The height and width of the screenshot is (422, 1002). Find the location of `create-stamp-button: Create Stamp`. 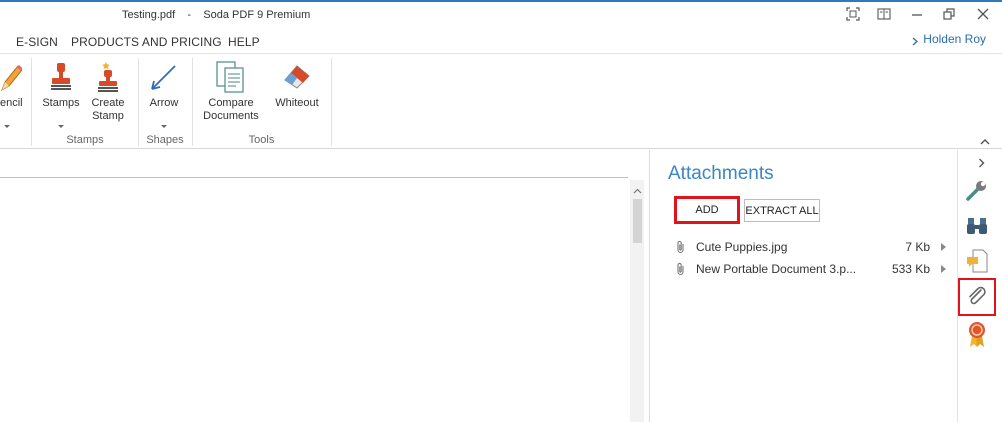

create-stamp-button: Create Stamp is located at coordinates (108, 110).